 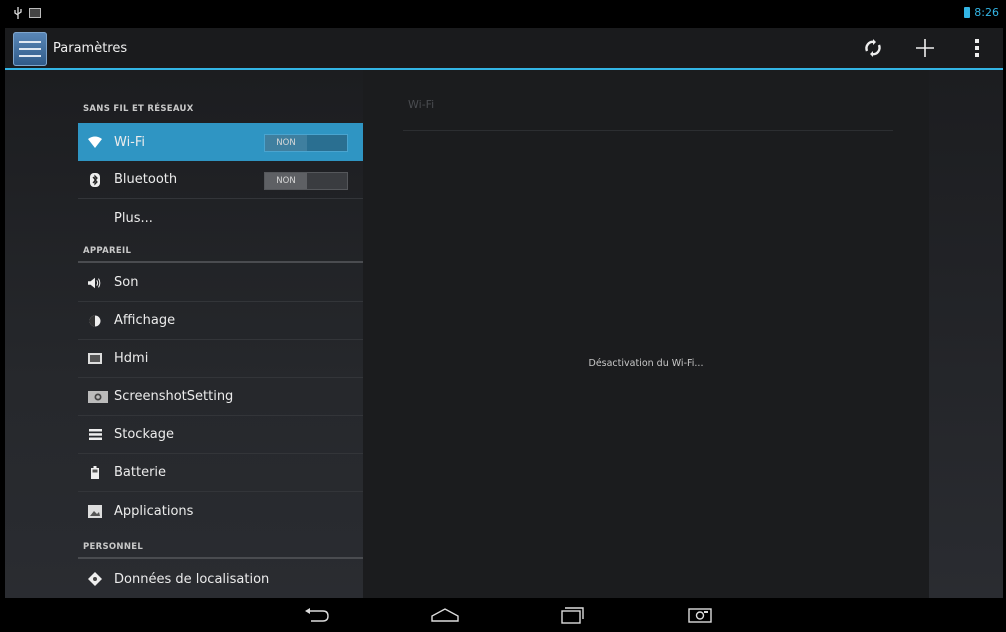 What do you see at coordinates (90, 48) in the screenshot?
I see `page-title: Paramètres` at bounding box center [90, 48].